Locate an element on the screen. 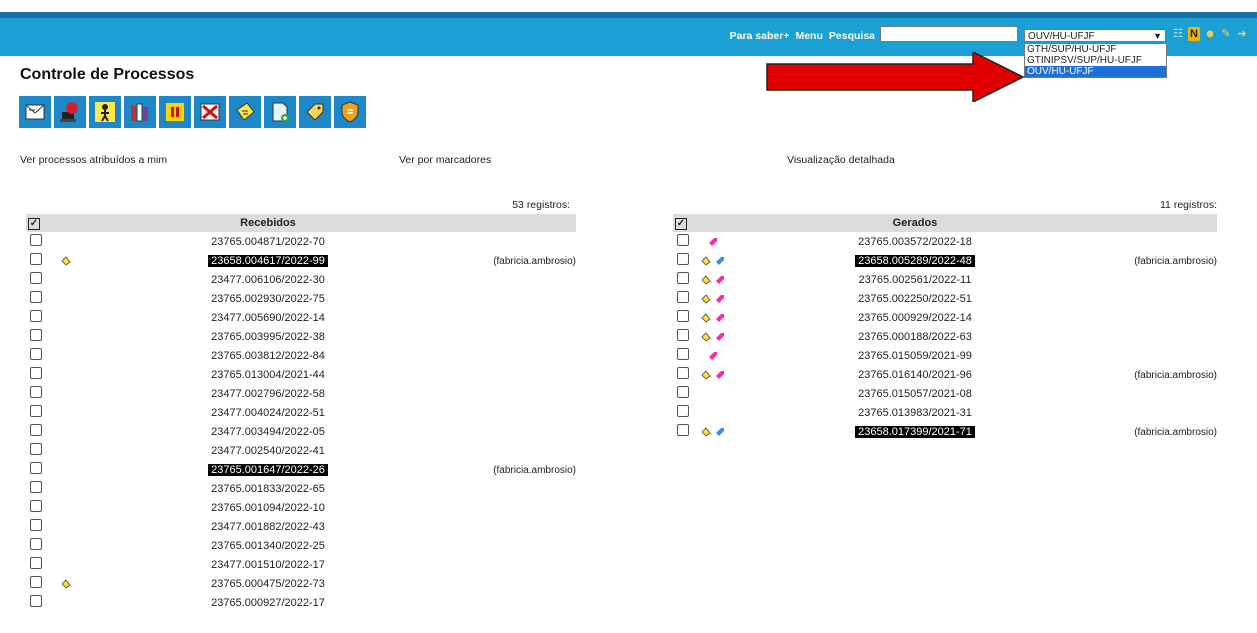 Image resolution: width=1257 pixels, height=633 pixels. remove-button is located at coordinates (210, 112).